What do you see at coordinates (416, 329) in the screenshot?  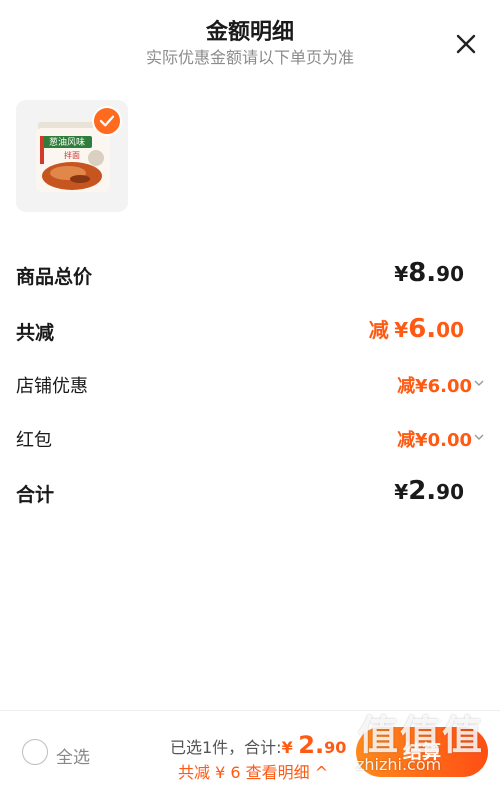 I see `total-discount-value: 减 ¥6.00` at bounding box center [416, 329].